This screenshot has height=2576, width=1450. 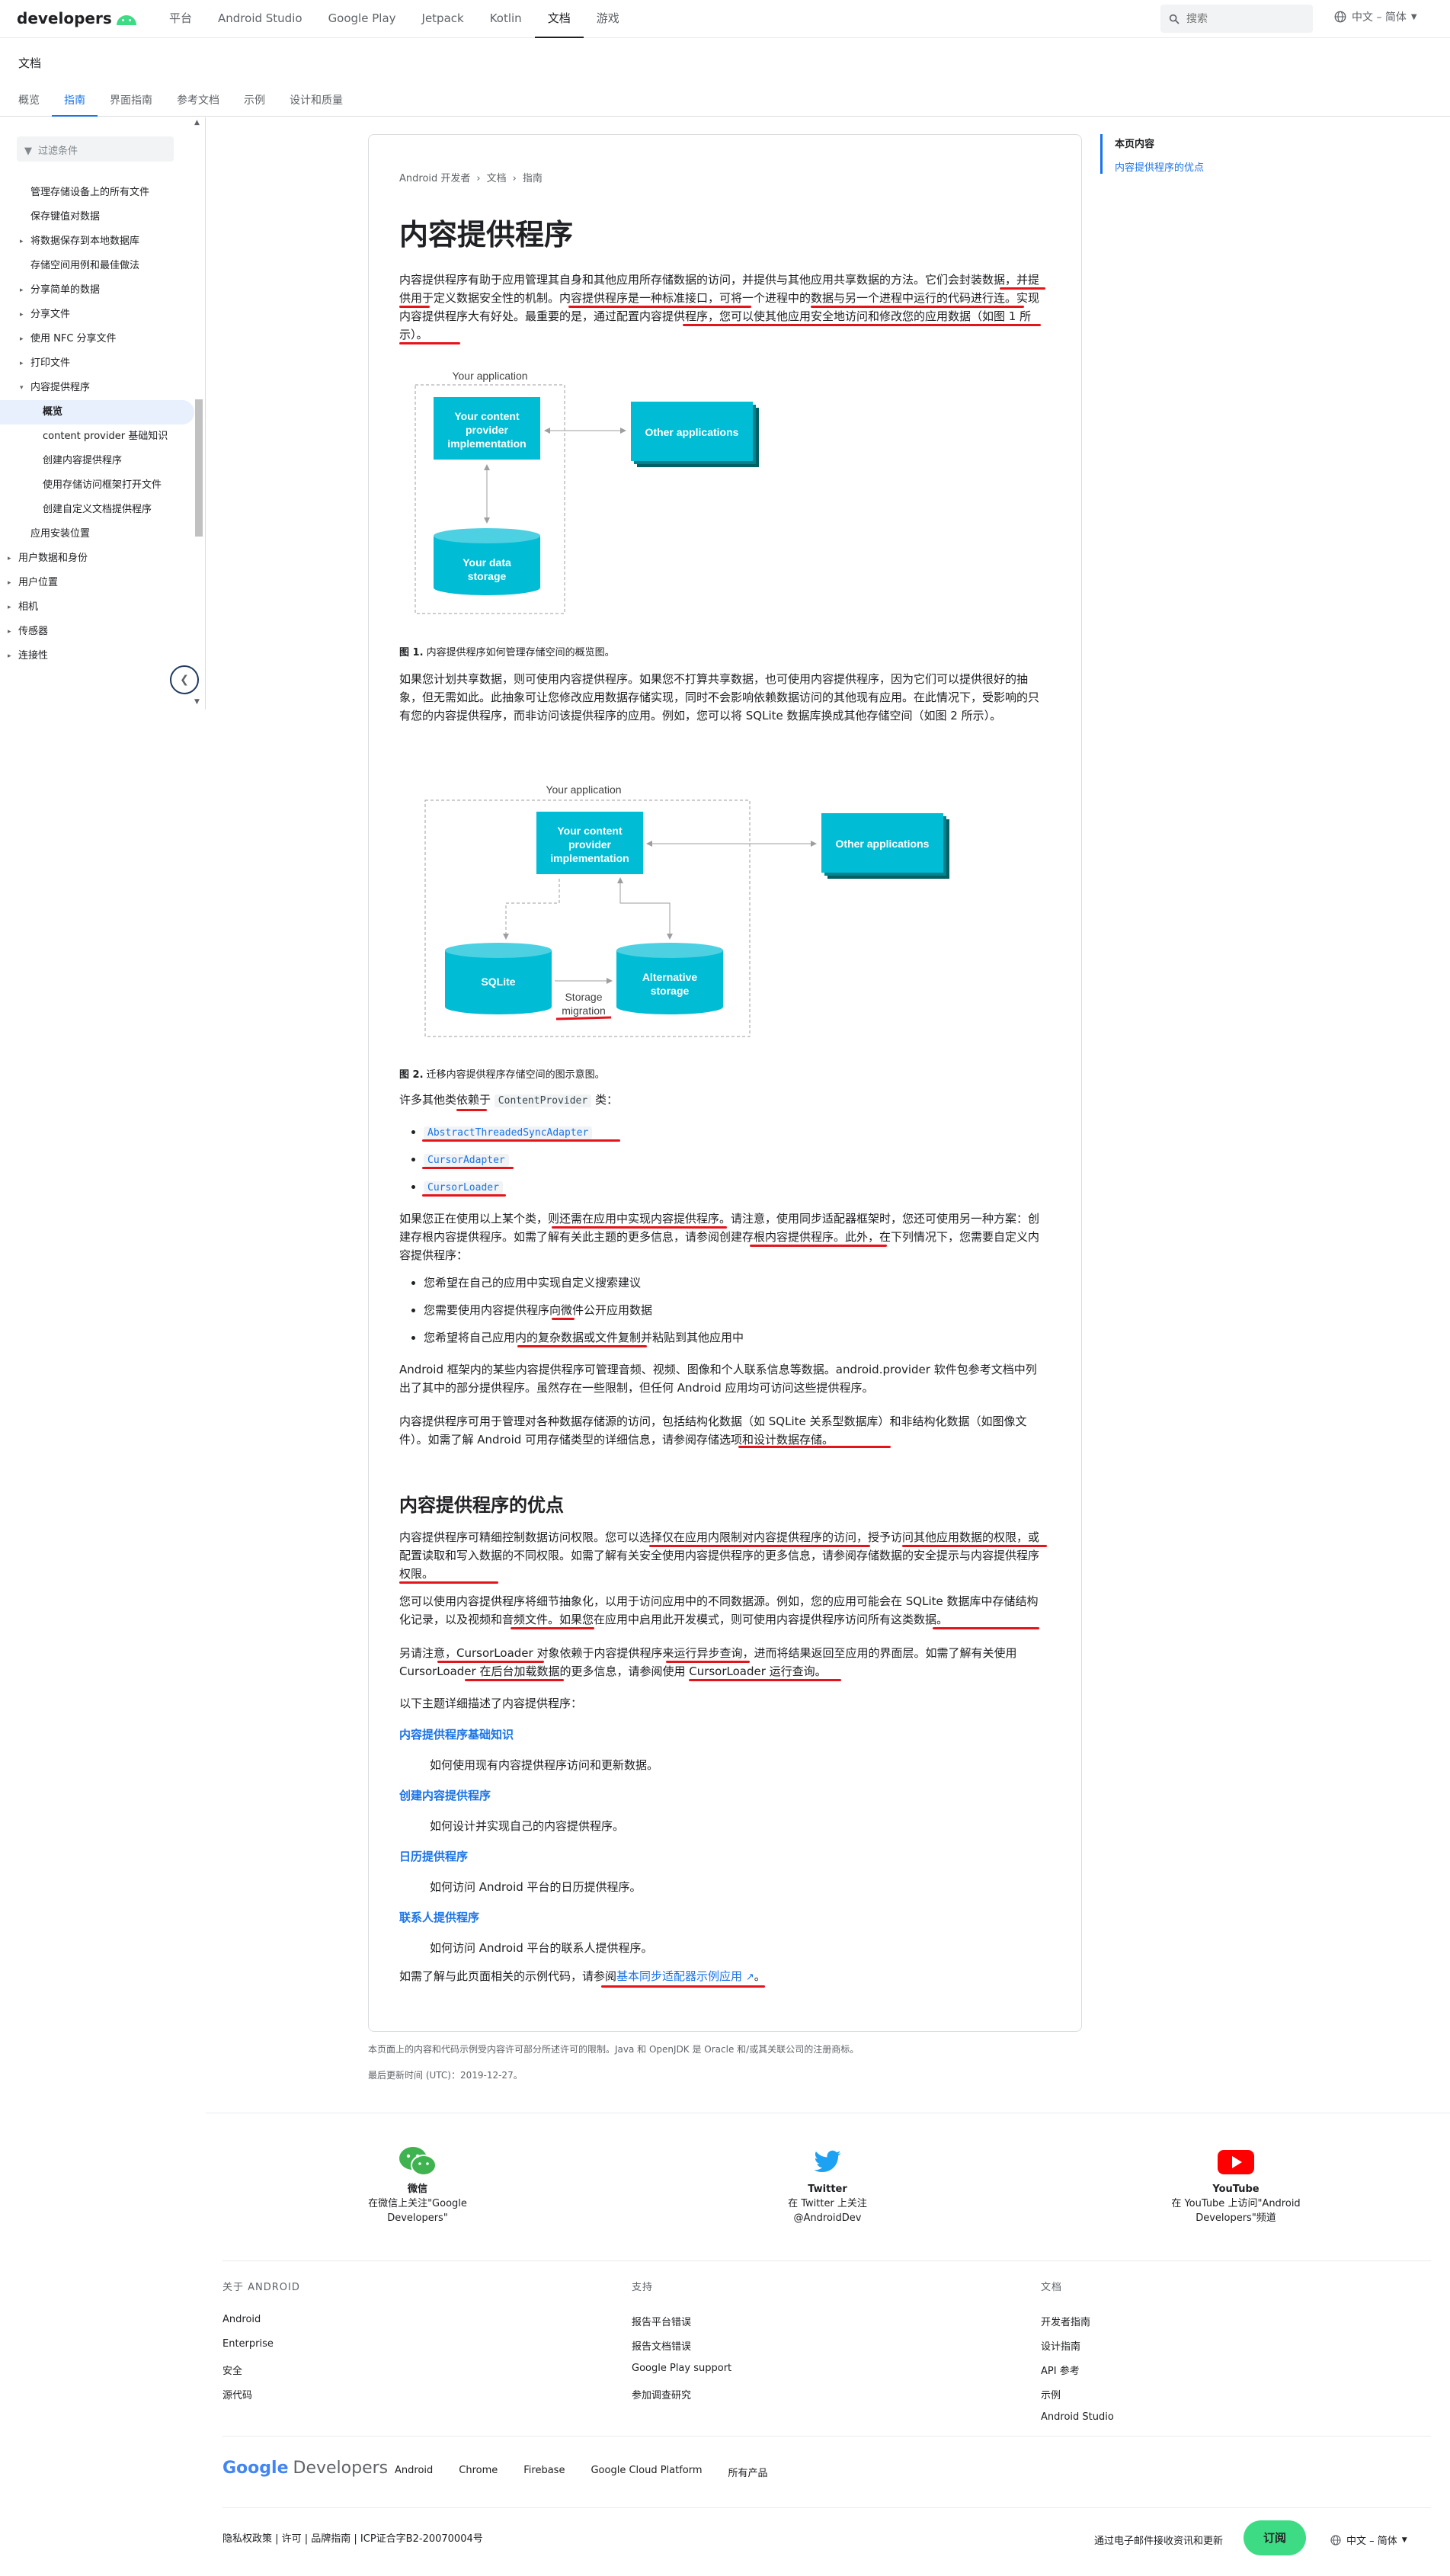 What do you see at coordinates (97, 242) in the screenshot?
I see `sidebar-item: ▸ 将数据保存到本地数据库` at bounding box center [97, 242].